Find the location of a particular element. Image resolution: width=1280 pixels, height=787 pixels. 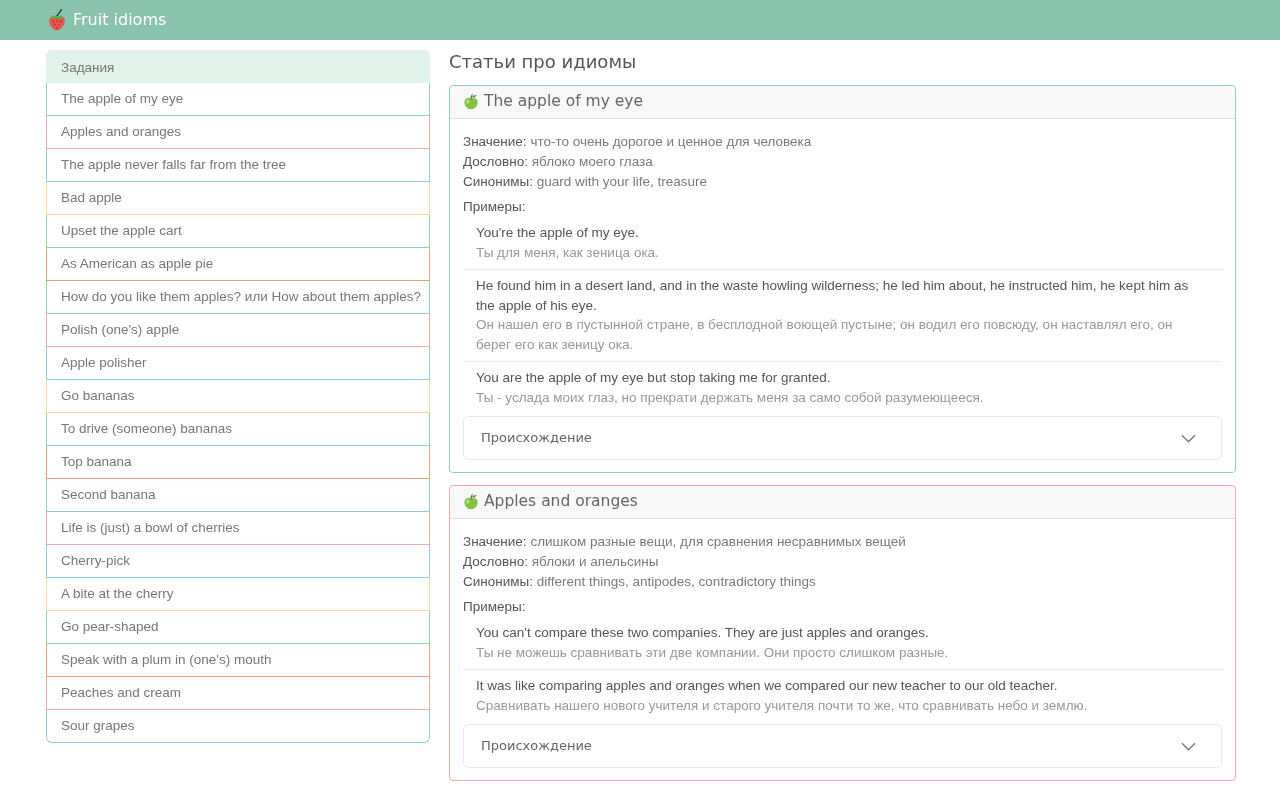

sidebar-link: The apple of my eye is located at coordinates (238, 99).